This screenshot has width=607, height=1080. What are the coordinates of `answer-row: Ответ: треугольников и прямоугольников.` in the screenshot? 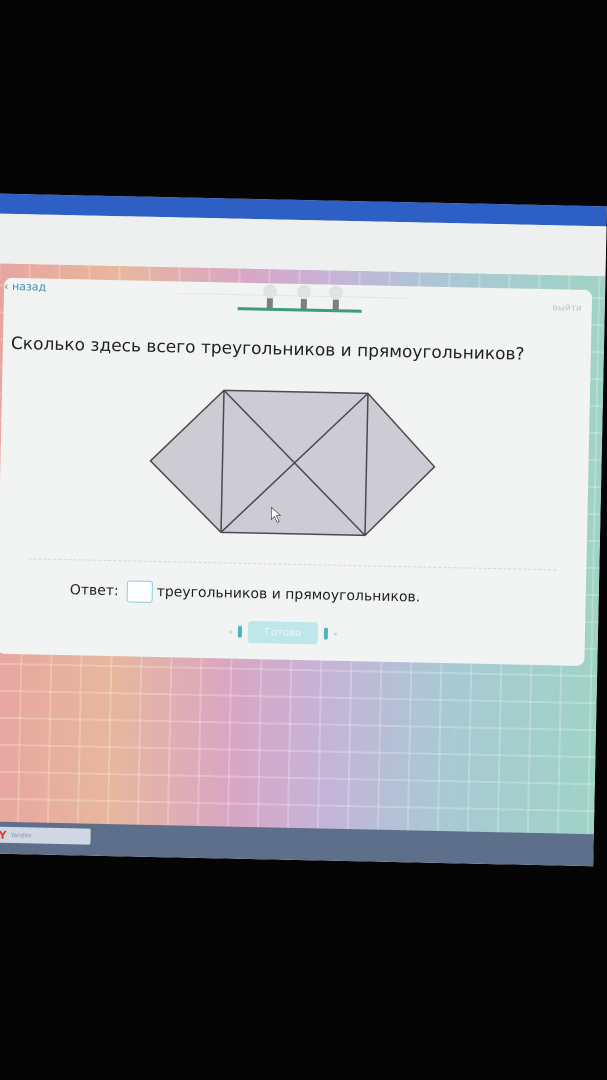 It's located at (245, 593).